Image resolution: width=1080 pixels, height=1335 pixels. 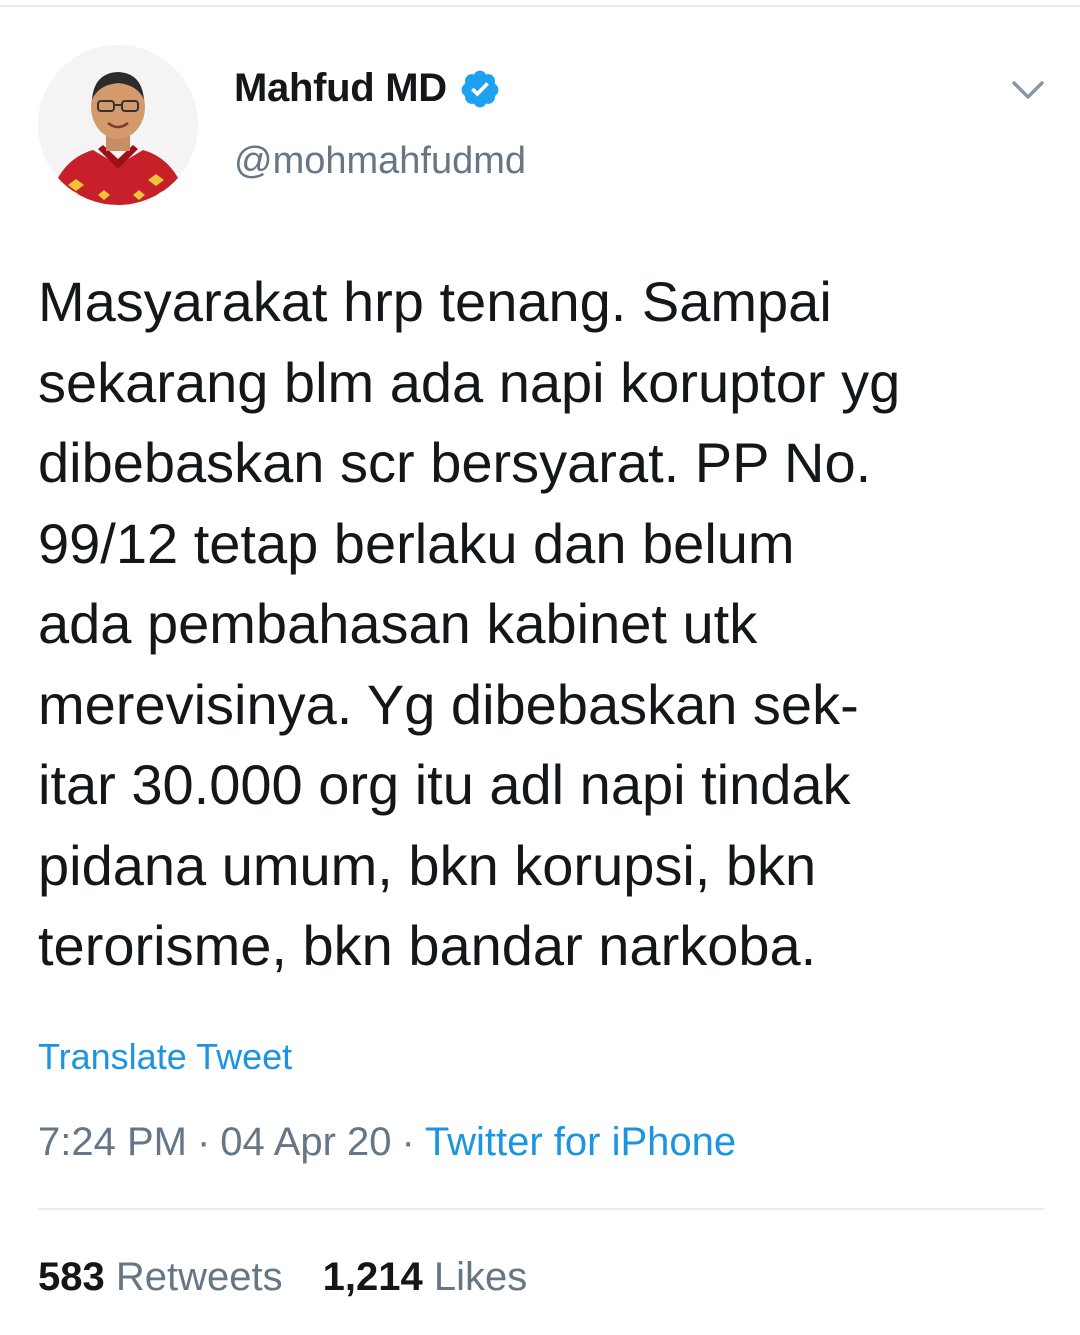 I want to click on translate-tweet-link: Translate Tweet, so click(x=165, y=1057).